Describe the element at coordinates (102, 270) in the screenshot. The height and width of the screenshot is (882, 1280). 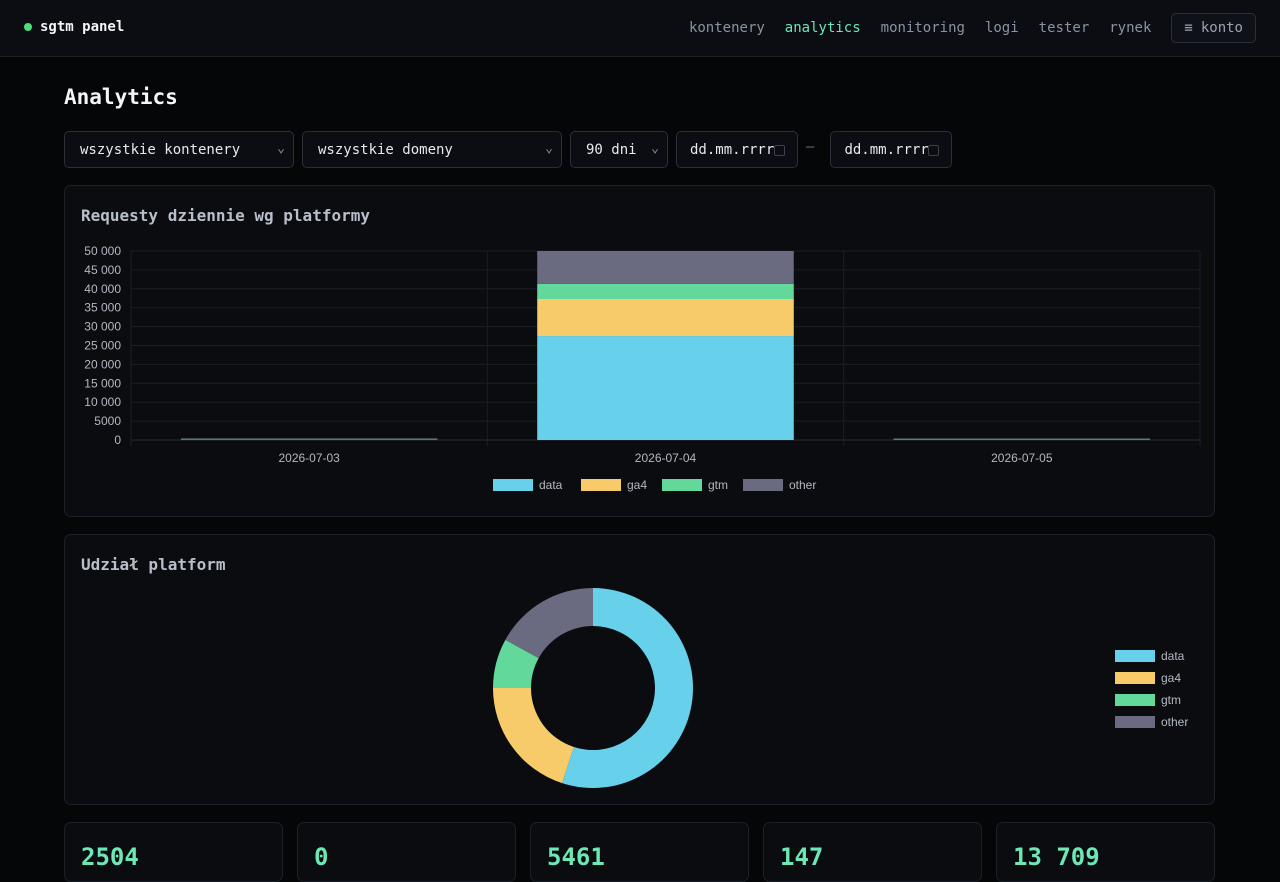
I see `y-tick-label: 45 000` at that location.